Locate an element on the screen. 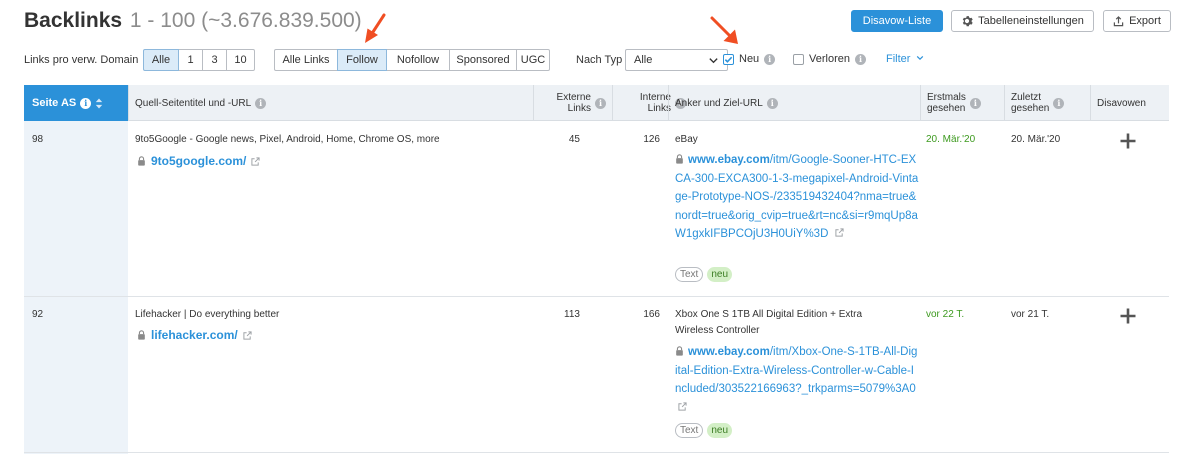 This screenshot has width=1200, height=454. column-first-seen-line2: gesehen is located at coordinates (946, 108).